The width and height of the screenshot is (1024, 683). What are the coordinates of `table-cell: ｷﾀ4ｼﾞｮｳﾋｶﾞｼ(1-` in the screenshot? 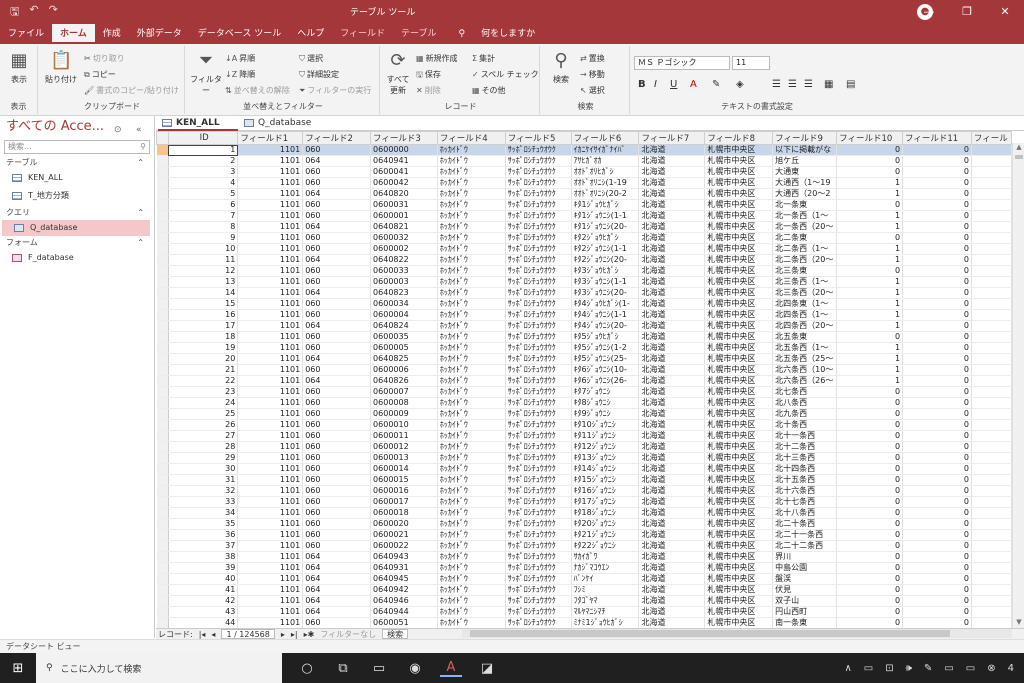 It's located at (605, 304).